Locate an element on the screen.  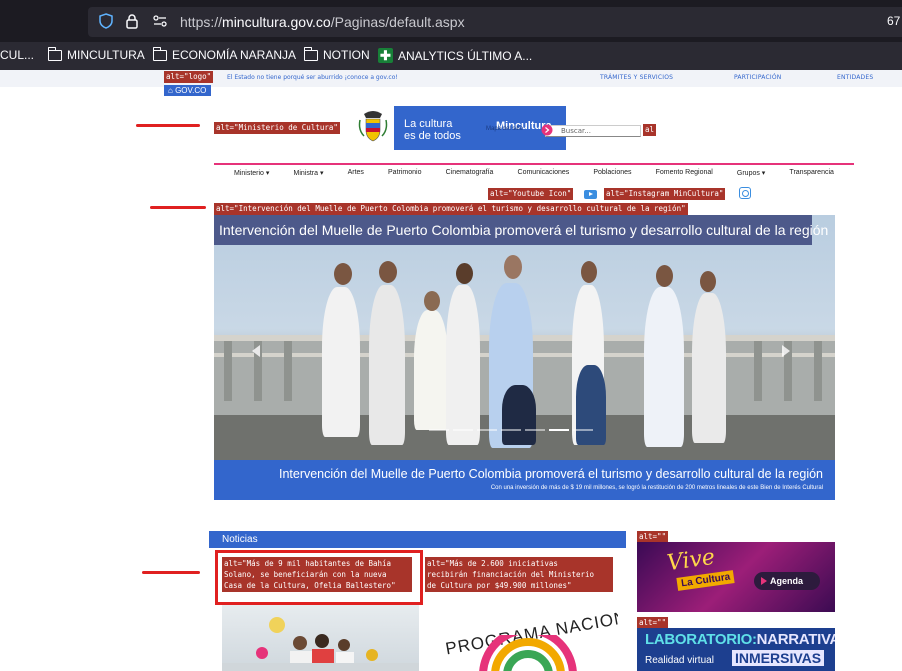
slogan-line2: es de todos is located at coordinates (432, 136).